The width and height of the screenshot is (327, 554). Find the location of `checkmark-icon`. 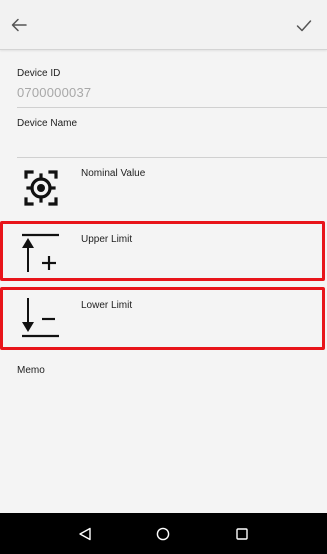

checkmark-icon is located at coordinates (304, 25).